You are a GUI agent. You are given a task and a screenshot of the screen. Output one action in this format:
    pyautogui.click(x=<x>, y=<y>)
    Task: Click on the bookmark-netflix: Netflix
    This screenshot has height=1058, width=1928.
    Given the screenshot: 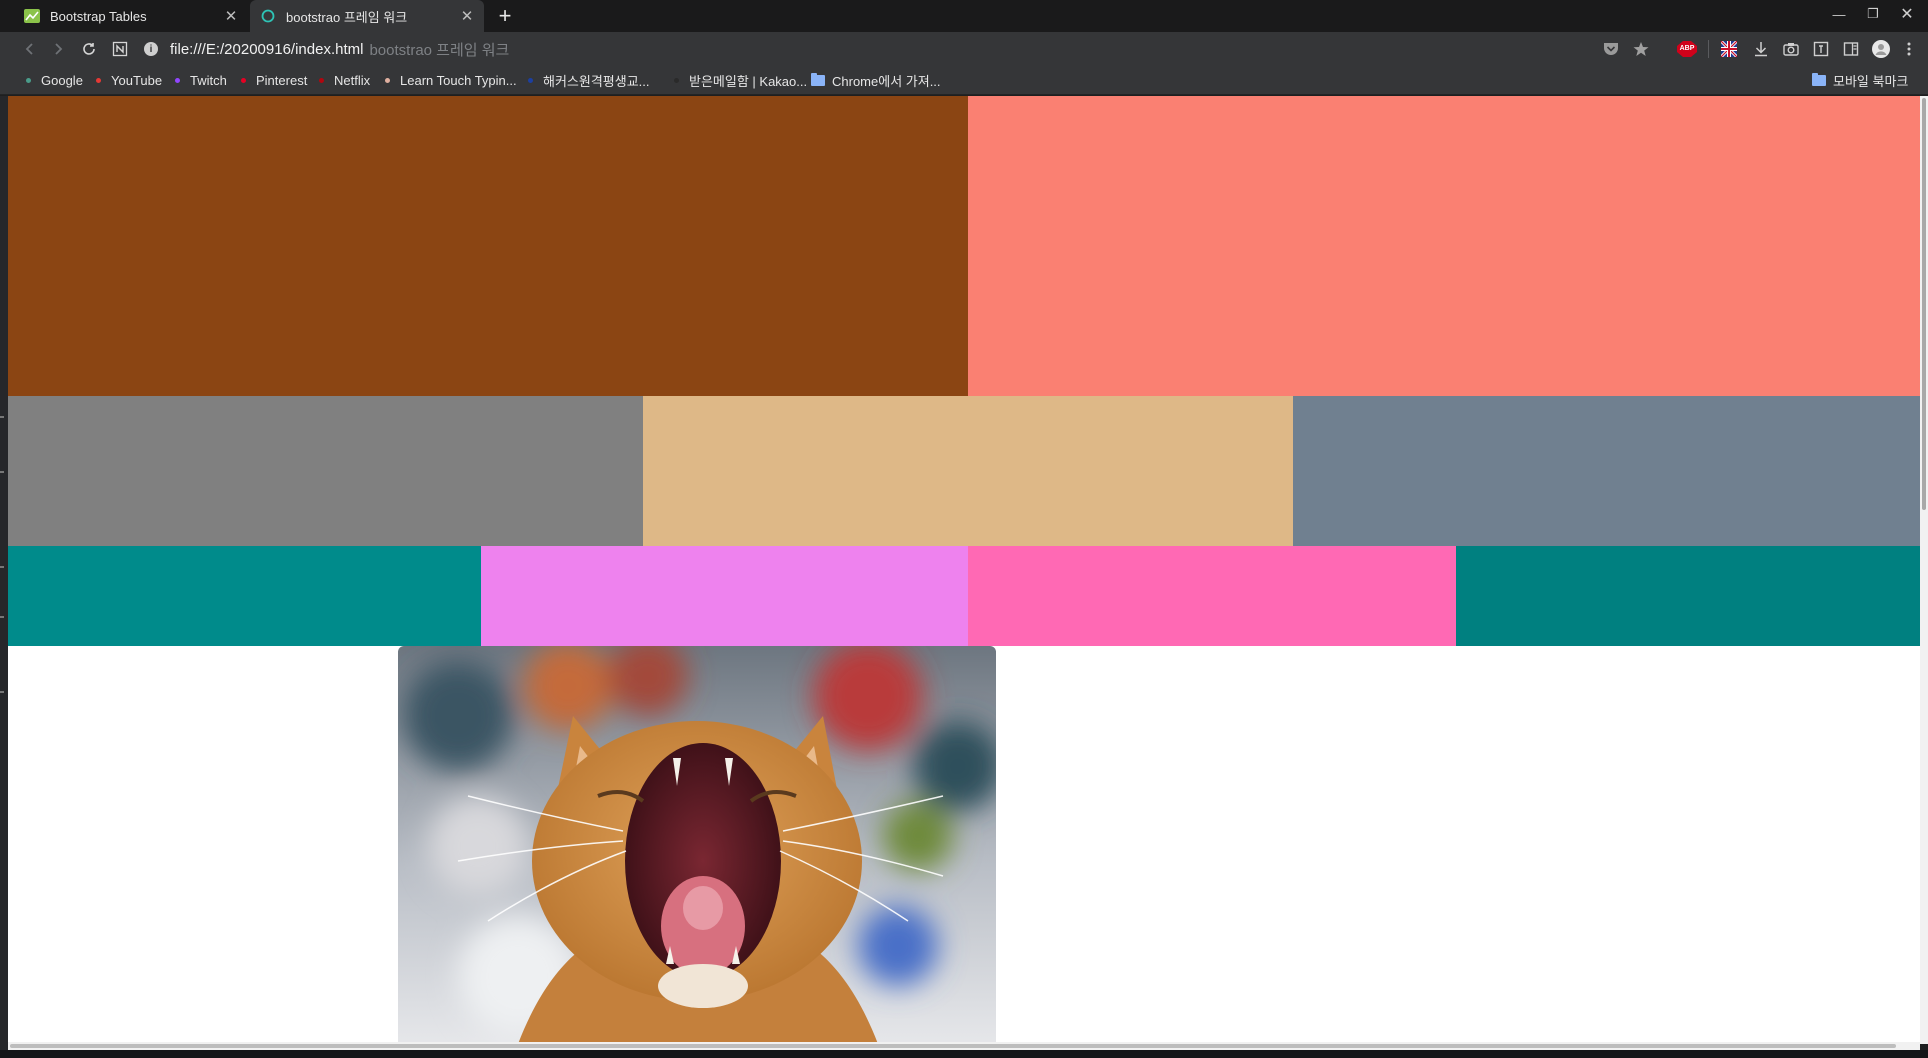 What is the action you would take?
    pyautogui.click(x=344, y=80)
    